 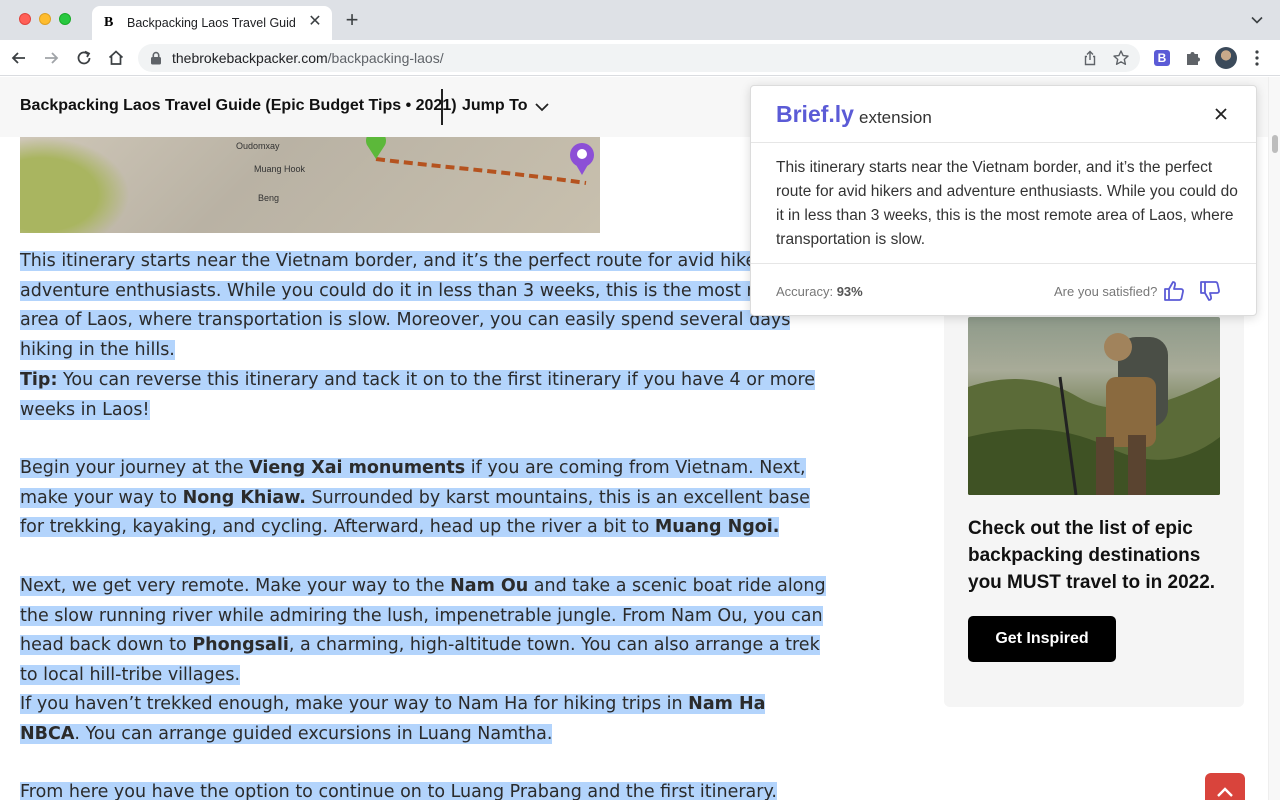 I want to click on site-favicon-icon: B, so click(x=109, y=22).